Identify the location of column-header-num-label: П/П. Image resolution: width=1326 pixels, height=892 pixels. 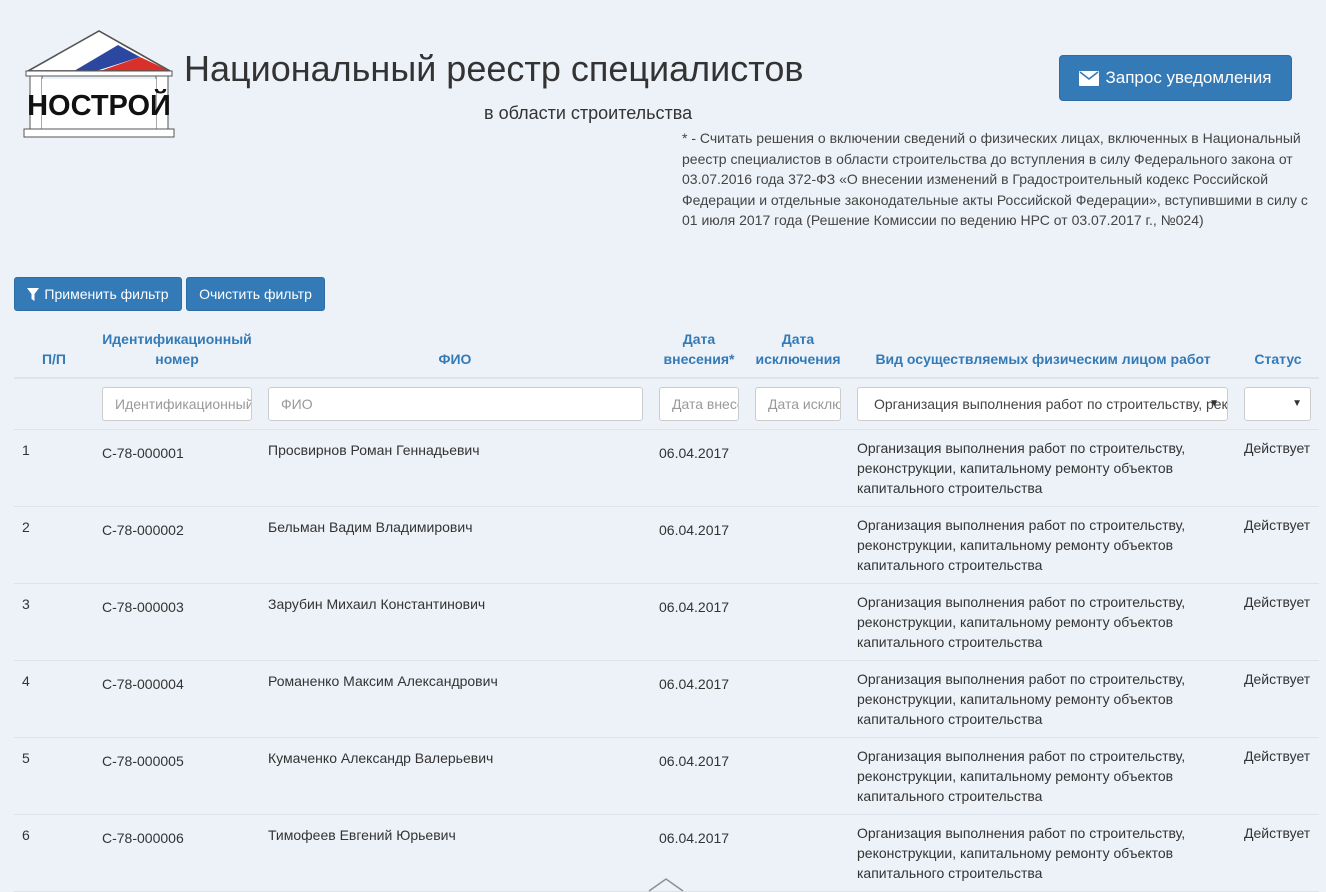
(53, 359).